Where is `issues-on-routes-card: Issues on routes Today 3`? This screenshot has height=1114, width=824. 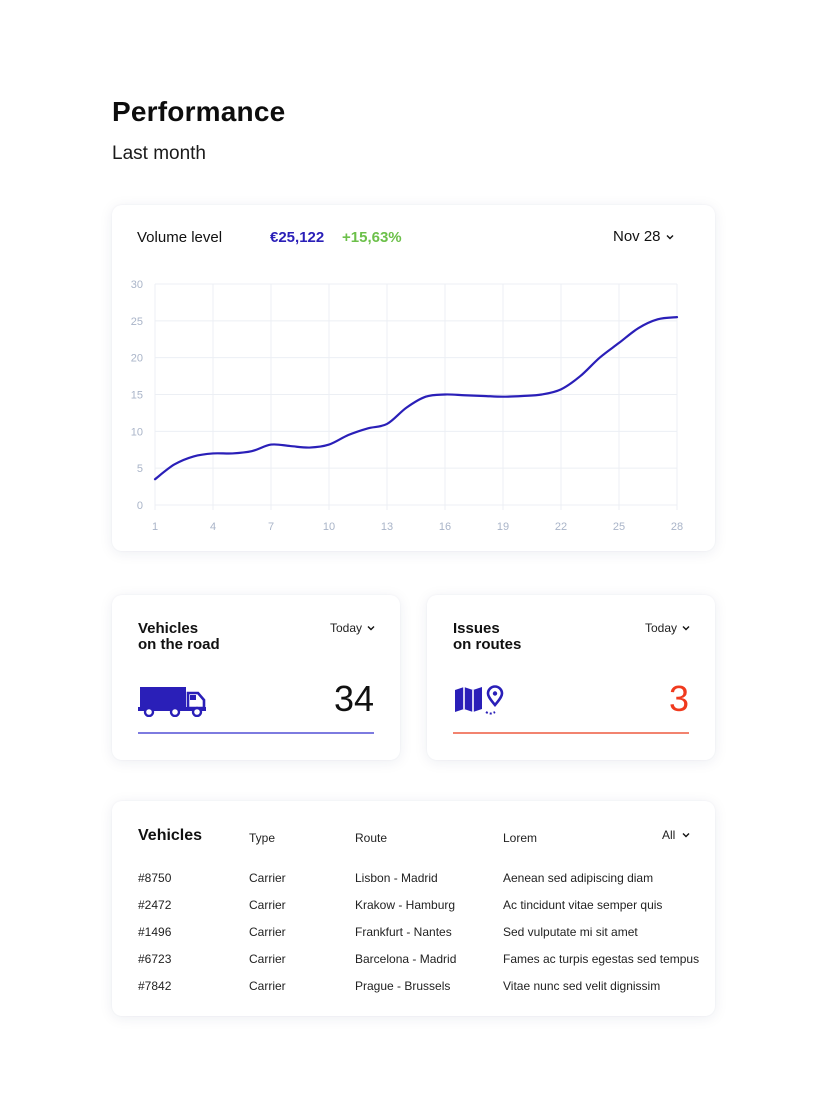
issues-on-routes-card: Issues on routes Today 3 is located at coordinates (571, 677).